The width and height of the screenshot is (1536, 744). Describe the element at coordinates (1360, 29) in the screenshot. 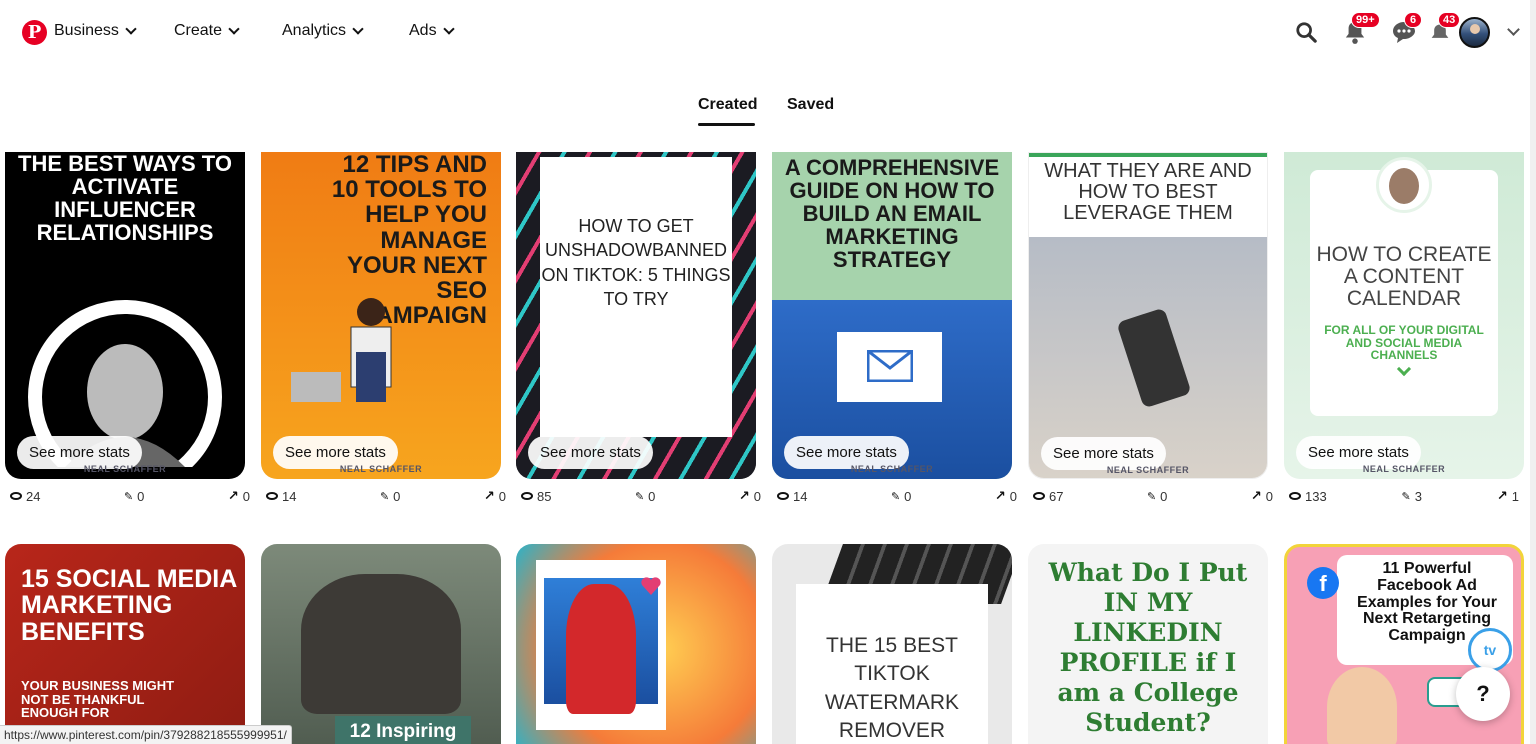

I see `notifications-button: 99+` at that location.